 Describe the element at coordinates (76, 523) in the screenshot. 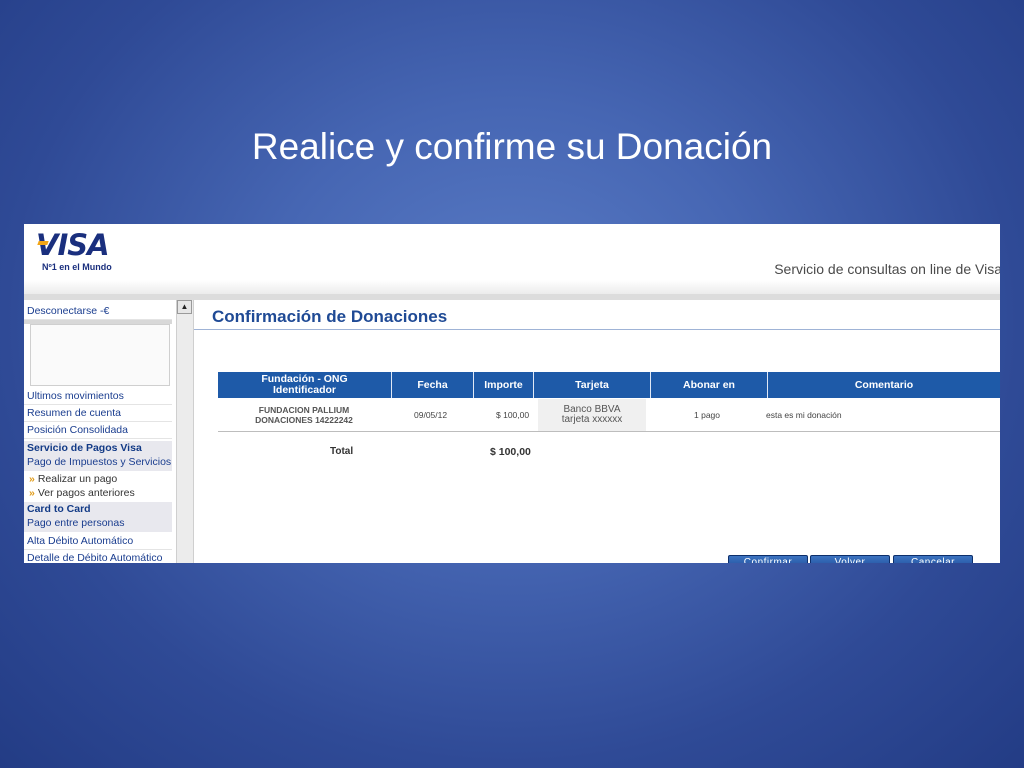

I see `section-subtitle: Pago entre personas` at that location.